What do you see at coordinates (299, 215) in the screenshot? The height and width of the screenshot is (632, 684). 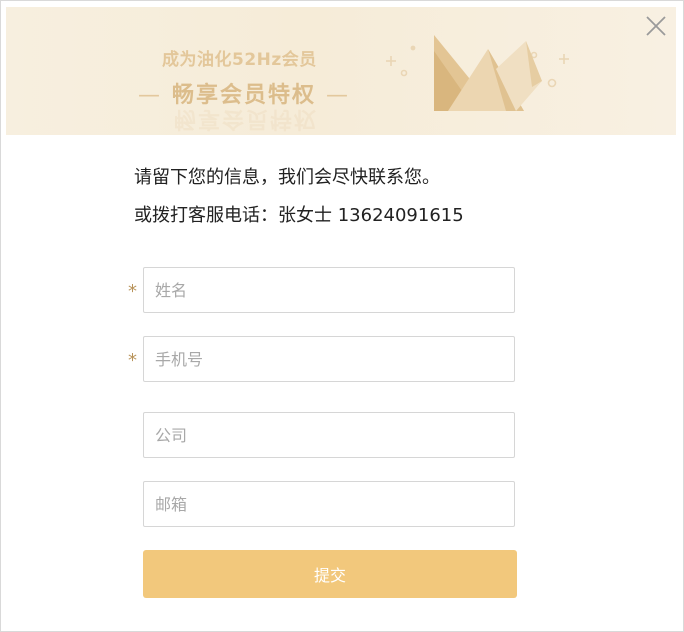 I see `contact-phone-info: 或拨打客服电话：张女士 13624091615` at bounding box center [299, 215].